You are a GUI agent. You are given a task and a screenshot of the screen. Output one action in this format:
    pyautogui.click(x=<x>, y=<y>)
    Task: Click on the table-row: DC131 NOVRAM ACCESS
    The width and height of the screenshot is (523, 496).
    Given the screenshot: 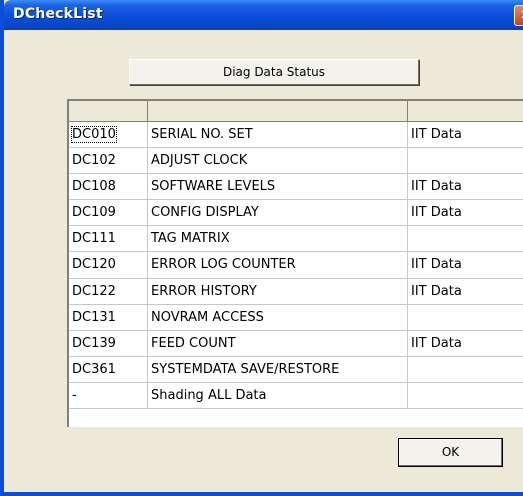 What is the action you would take?
    pyautogui.click(x=296, y=317)
    